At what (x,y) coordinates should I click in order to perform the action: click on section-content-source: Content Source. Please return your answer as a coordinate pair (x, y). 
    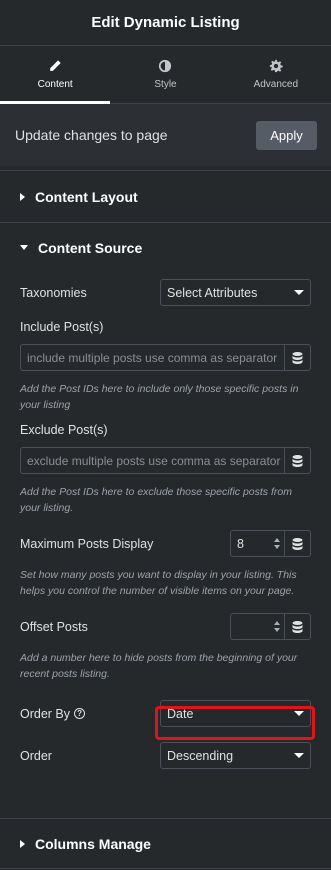
    Looking at the image, I should click on (165, 247).